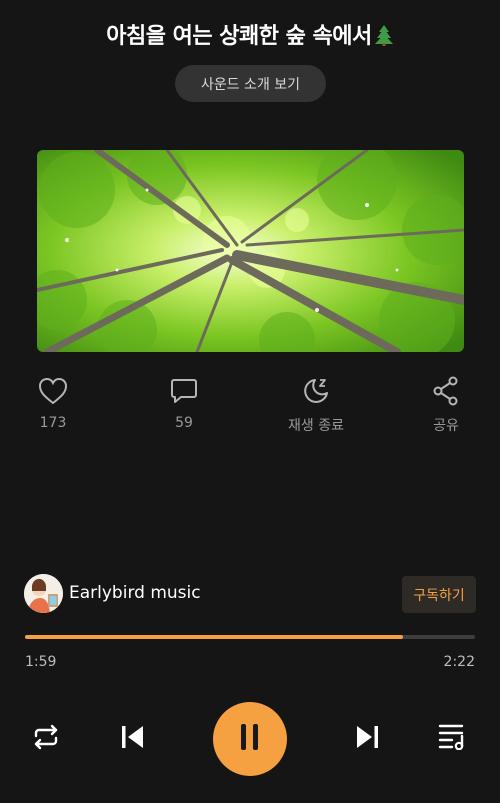 The height and width of the screenshot is (803, 500). Describe the element at coordinates (43, 593) in the screenshot. I see `avatar` at that location.